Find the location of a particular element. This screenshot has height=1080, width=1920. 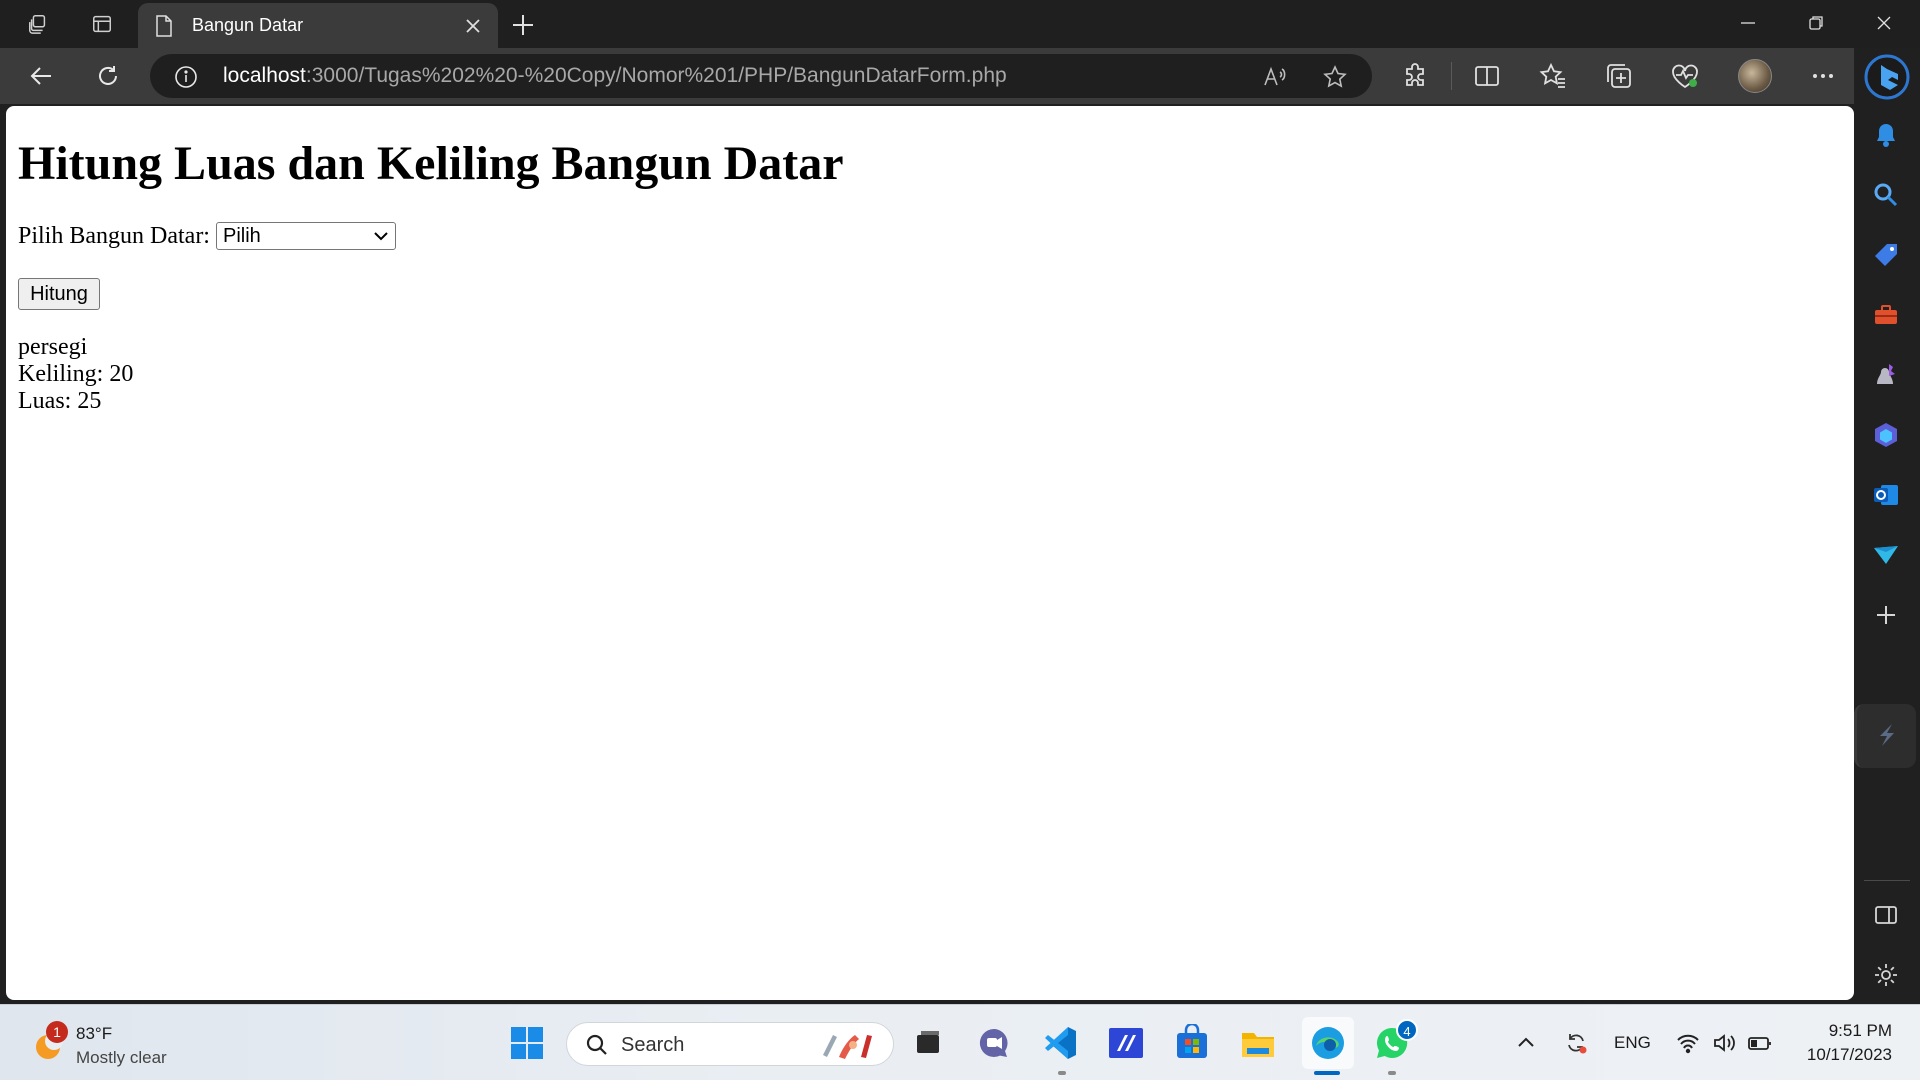

weather-widget: 1 83°F Mostly clear is located at coordinates (126, 1044).